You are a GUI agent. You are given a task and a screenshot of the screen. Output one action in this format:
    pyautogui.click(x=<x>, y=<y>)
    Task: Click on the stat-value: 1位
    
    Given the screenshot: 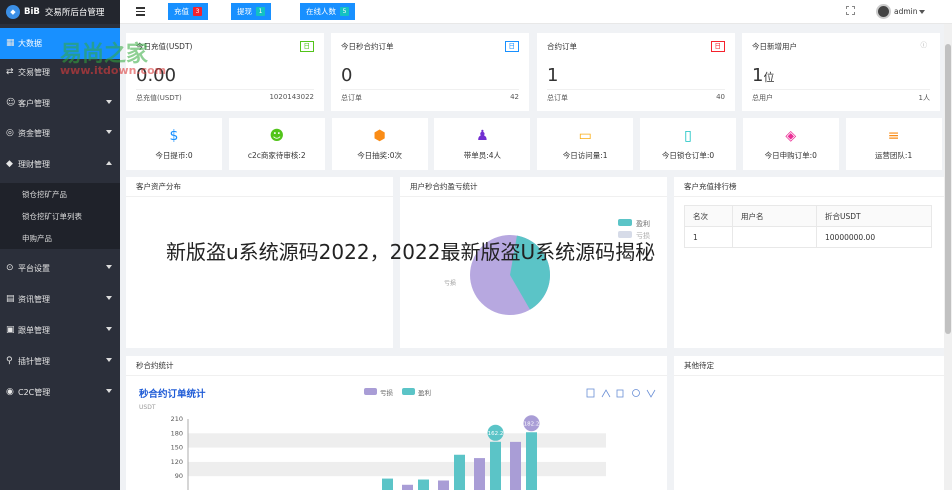 What is the action you would take?
    pyautogui.click(x=763, y=75)
    